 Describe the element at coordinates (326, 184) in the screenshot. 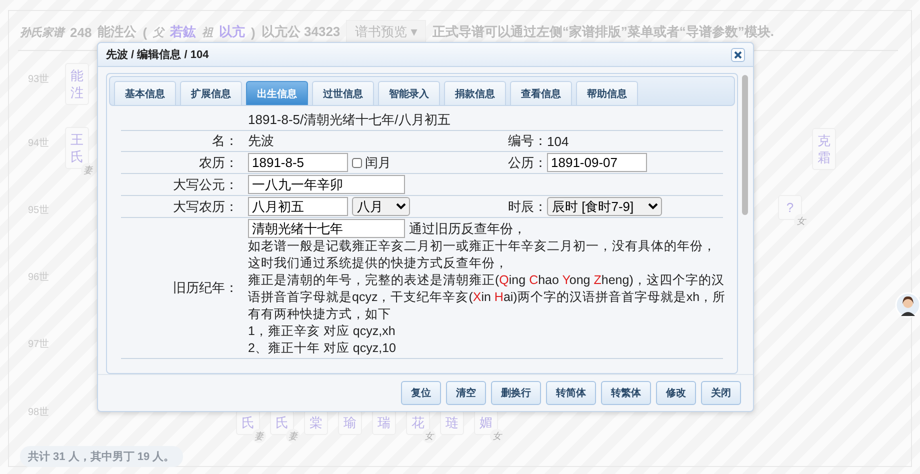

I see `upper-year-field: 一八九一年辛卯` at that location.